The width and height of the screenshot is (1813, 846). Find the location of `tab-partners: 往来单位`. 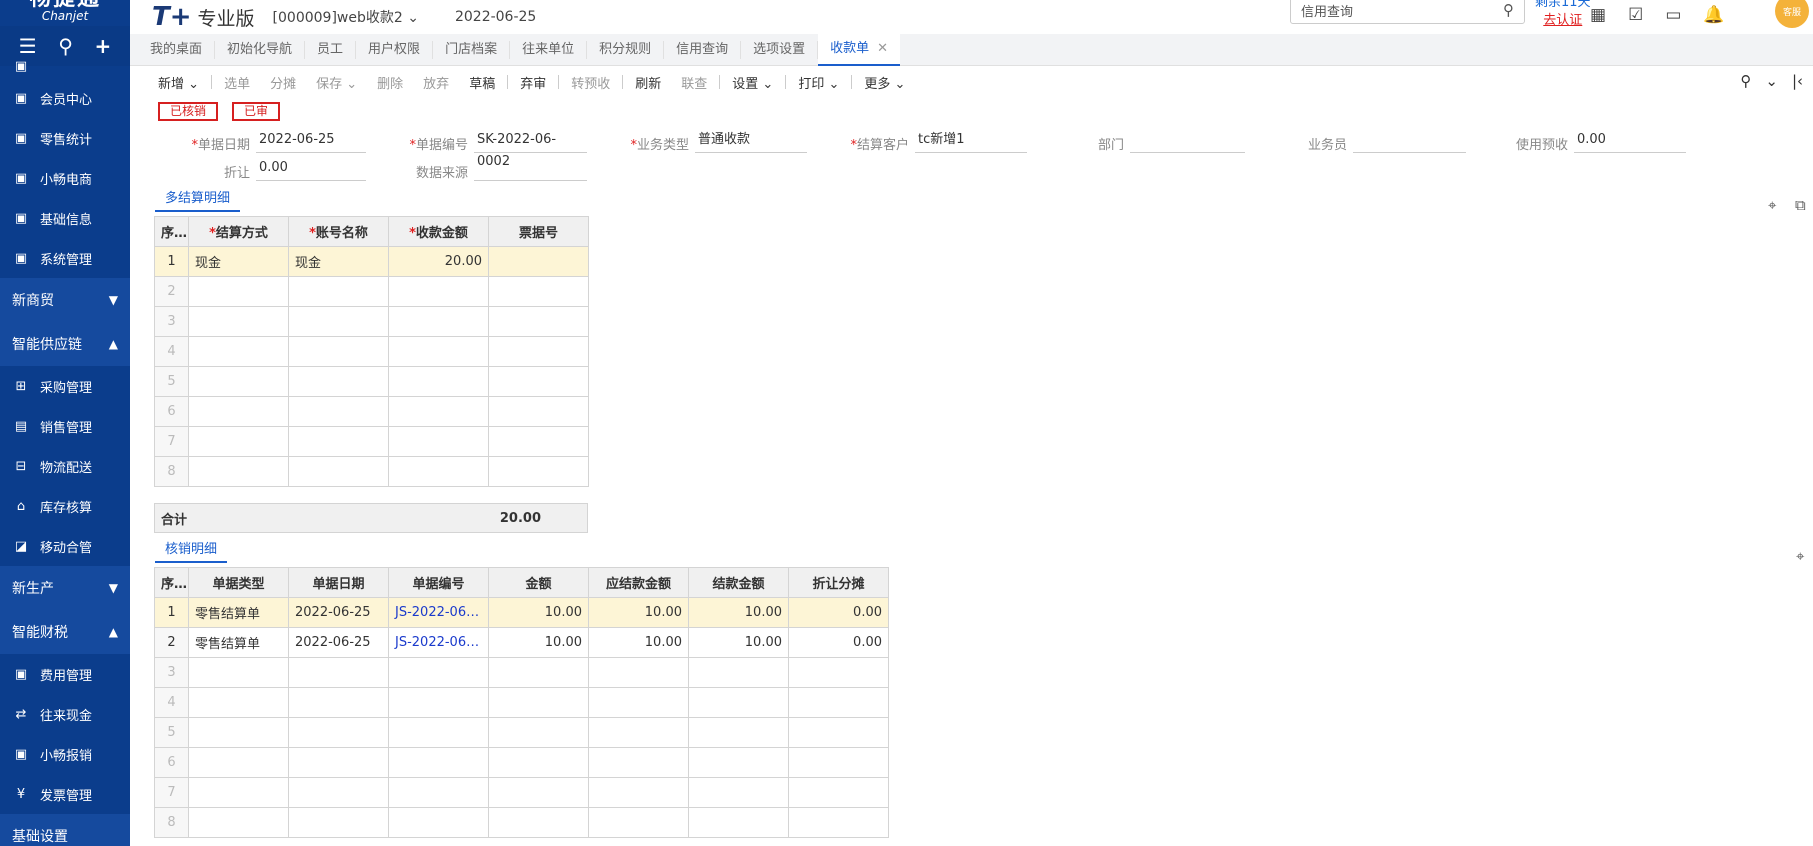

tab-partners: 往来单位 is located at coordinates (549, 49).